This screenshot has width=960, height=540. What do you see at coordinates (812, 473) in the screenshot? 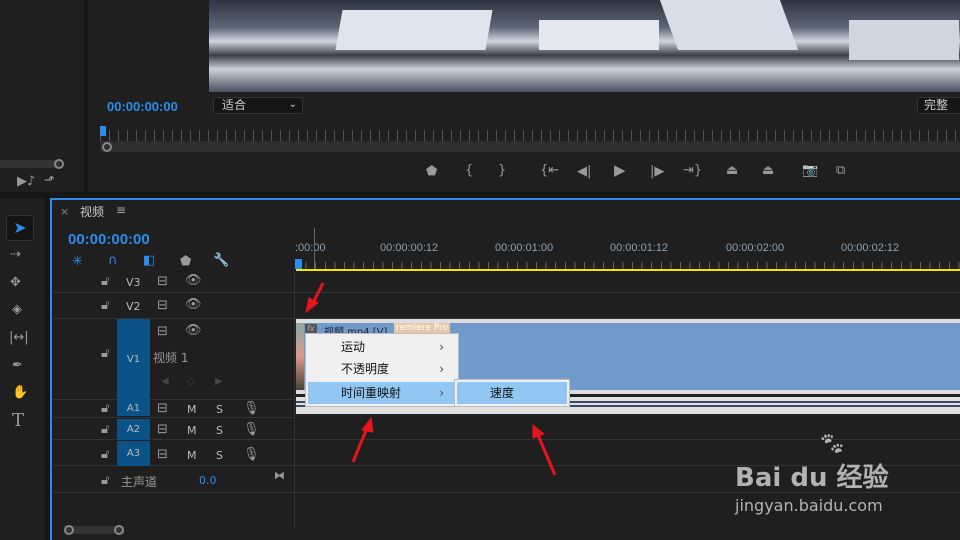
I see `baidu-watermark: 🐾︎ Bai du 经验 jingyan.baidu.com` at bounding box center [812, 473].